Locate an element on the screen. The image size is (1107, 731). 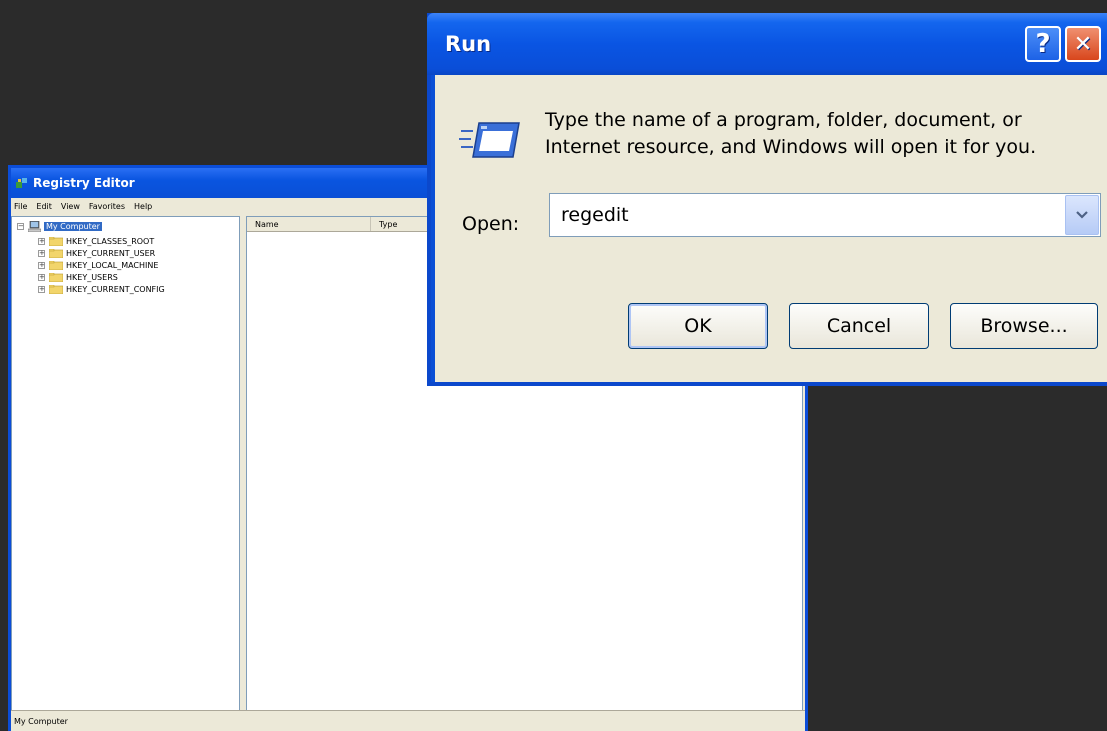
open-label: Open: is located at coordinates (491, 224).